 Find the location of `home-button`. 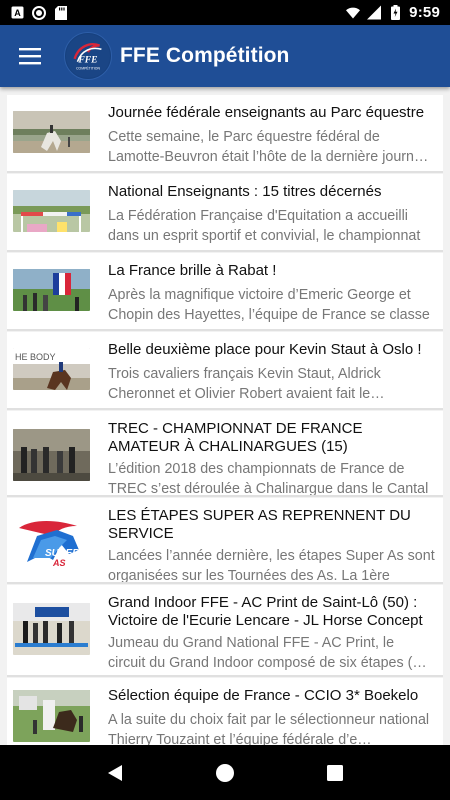

home-button is located at coordinates (225, 773).